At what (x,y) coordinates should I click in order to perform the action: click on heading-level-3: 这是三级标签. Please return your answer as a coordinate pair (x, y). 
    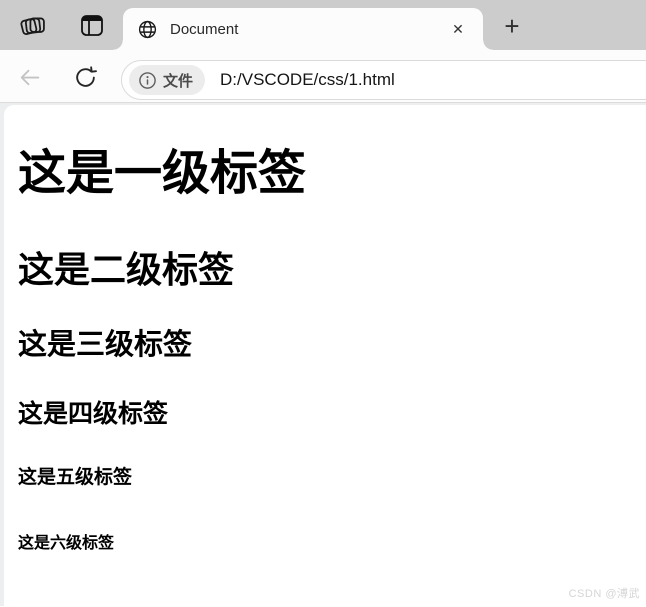
    Looking at the image, I should click on (105, 345).